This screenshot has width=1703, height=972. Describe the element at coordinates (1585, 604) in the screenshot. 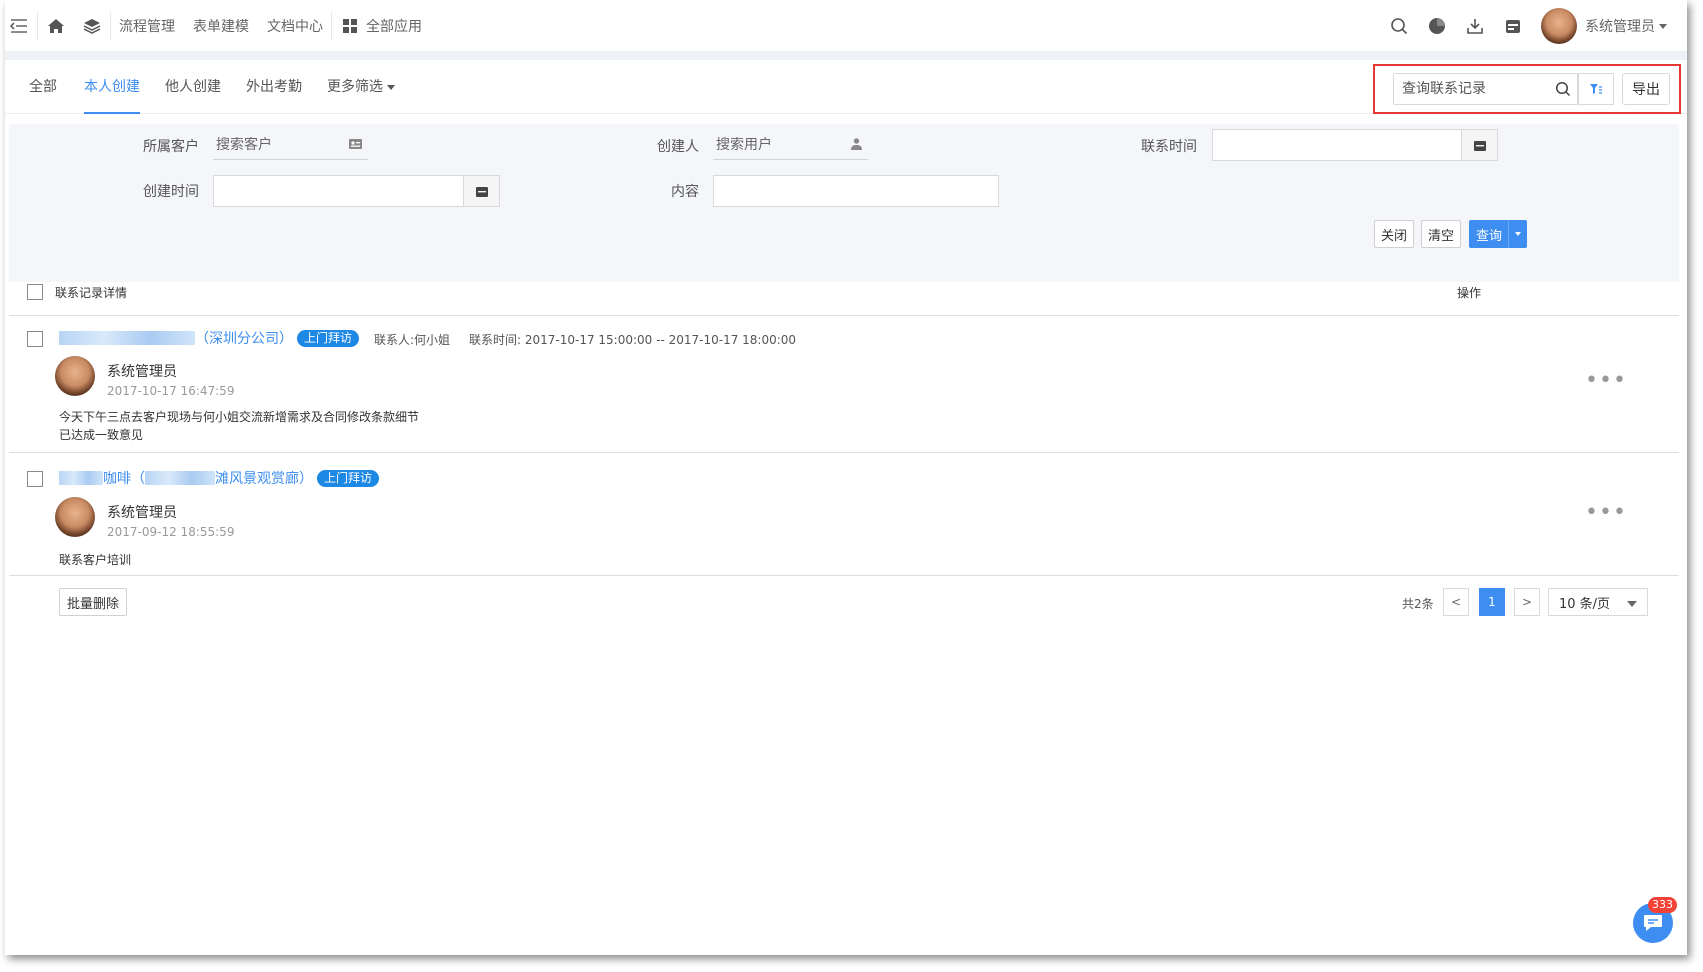

I see `page-size-value: 10 条/页` at that location.